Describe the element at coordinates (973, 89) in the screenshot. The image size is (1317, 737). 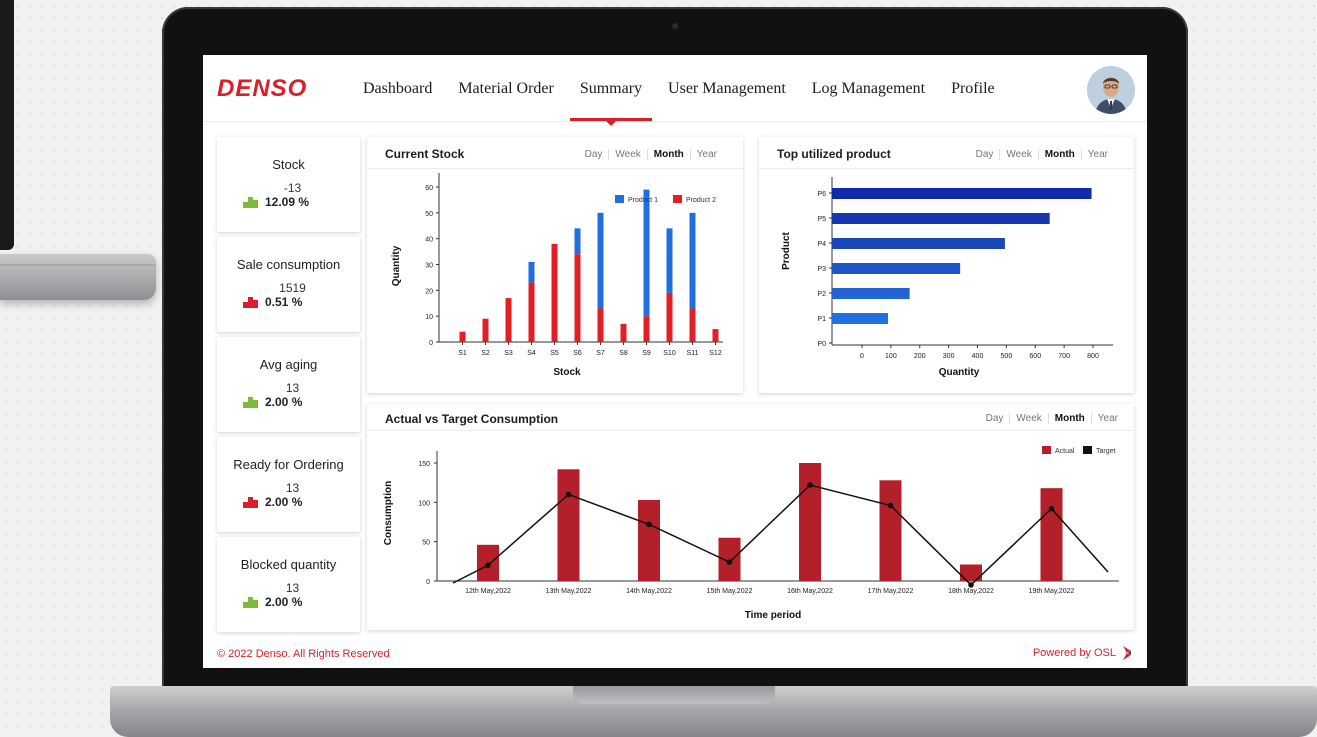
I see `nav-profile: Profile` at that location.